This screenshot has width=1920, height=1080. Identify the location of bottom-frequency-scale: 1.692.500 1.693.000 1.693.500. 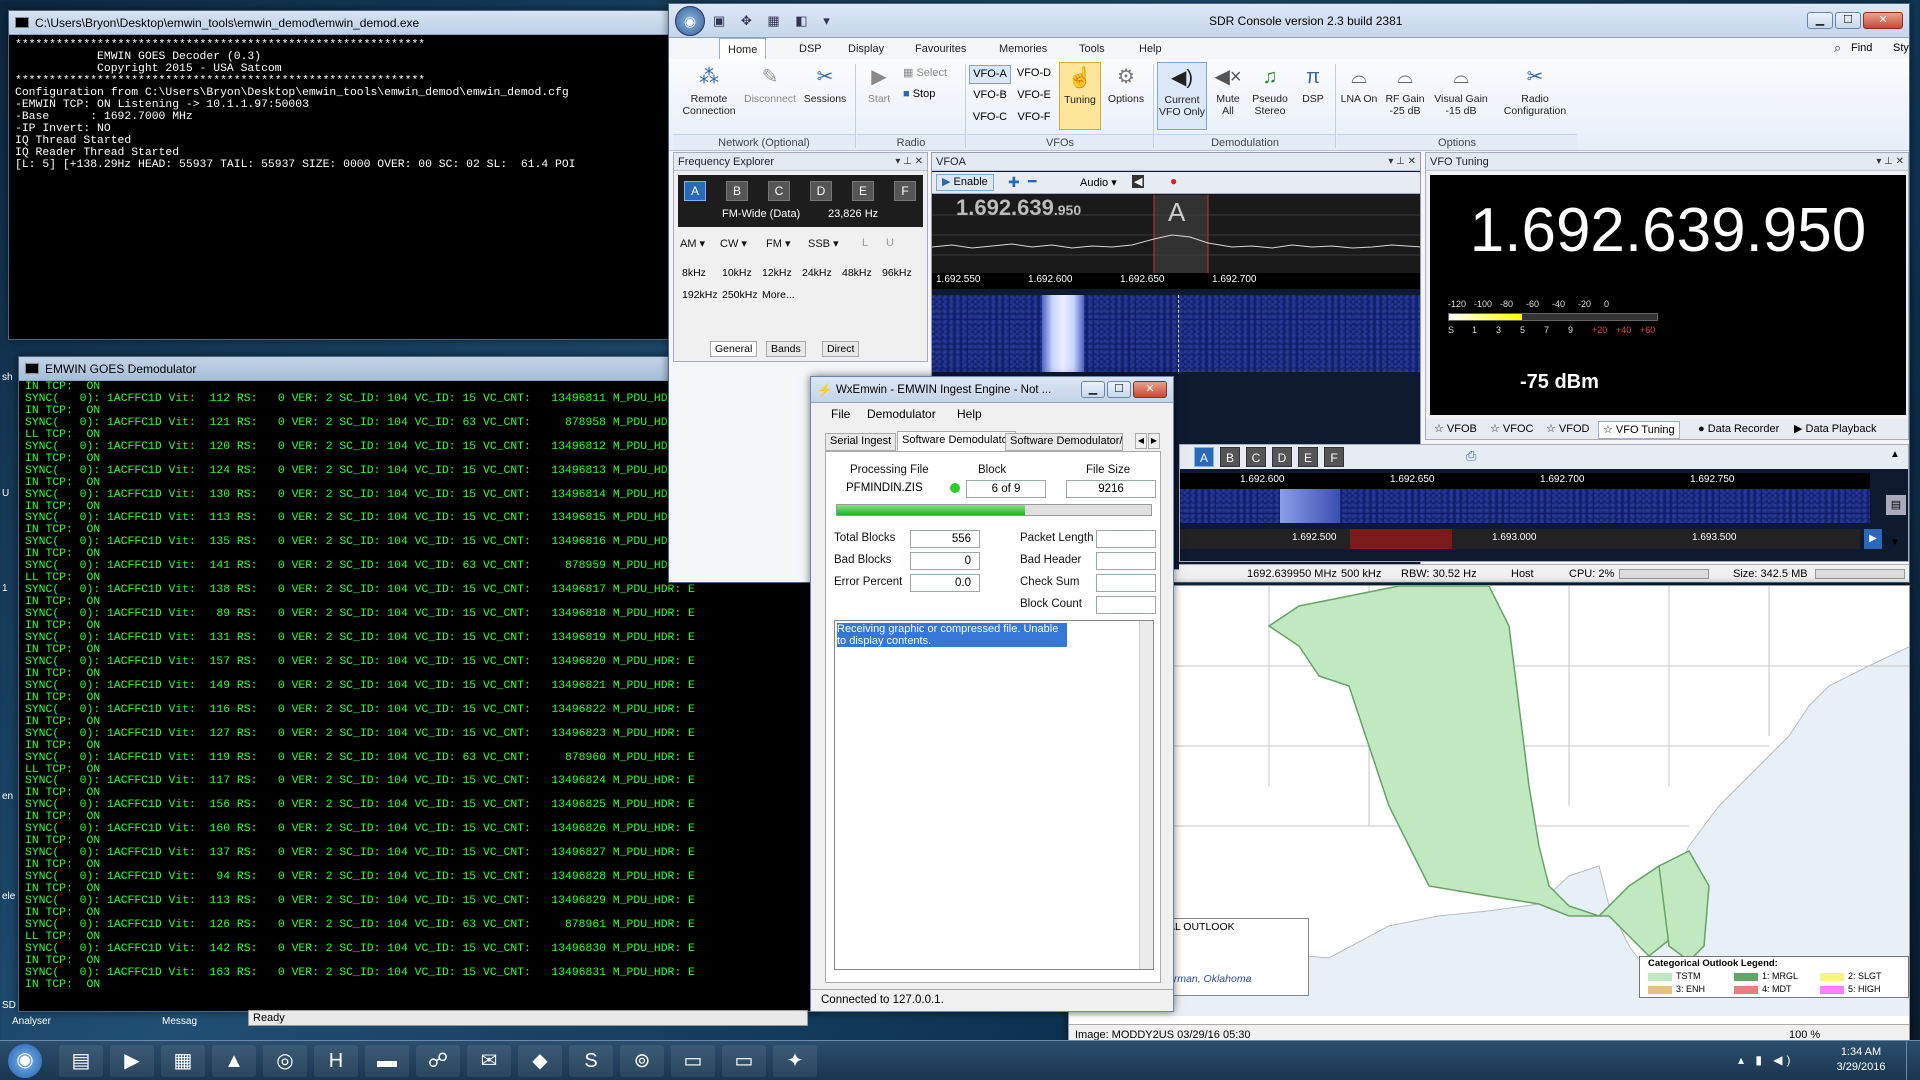
(1520, 539).